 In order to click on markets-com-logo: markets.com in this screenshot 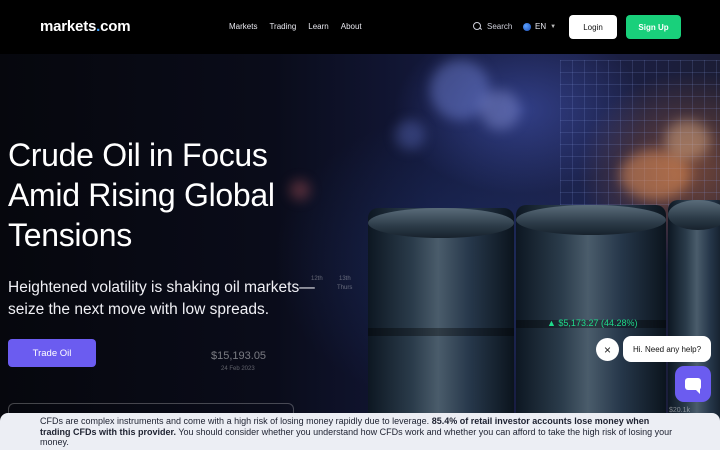, I will do `click(85, 26)`.